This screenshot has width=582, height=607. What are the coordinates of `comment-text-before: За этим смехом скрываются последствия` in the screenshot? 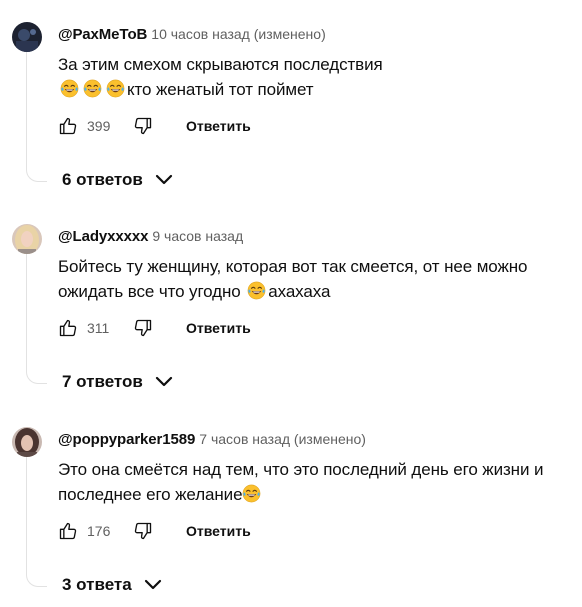 It's located at (220, 64).